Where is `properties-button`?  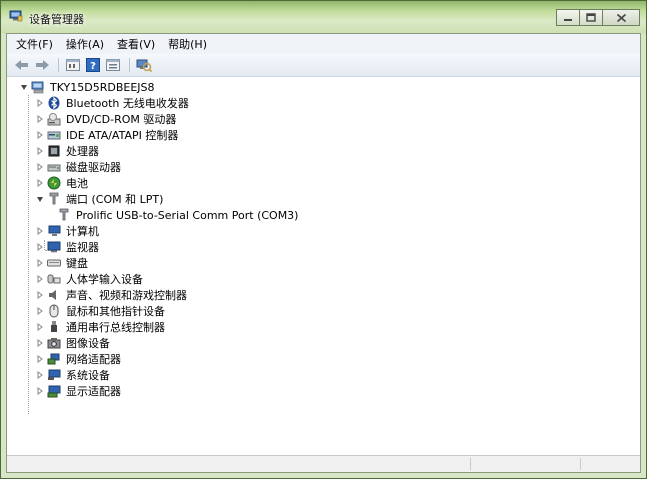
properties-button is located at coordinates (73, 65).